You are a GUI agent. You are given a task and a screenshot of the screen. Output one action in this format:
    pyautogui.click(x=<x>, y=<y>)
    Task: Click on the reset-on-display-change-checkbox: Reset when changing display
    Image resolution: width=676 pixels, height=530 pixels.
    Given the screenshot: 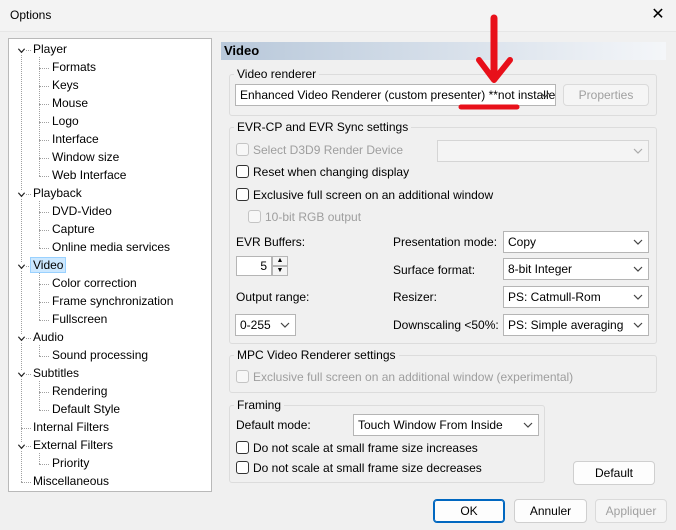 What is the action you would take?
    pyautogui.click(x=322, y=173)
    